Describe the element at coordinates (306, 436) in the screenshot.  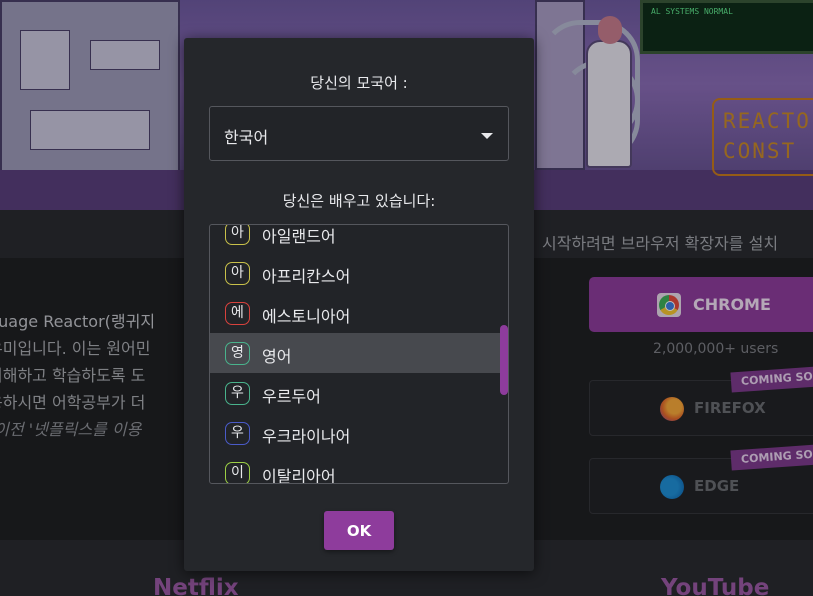
I see `language-name: 우크라이나어` at that location.